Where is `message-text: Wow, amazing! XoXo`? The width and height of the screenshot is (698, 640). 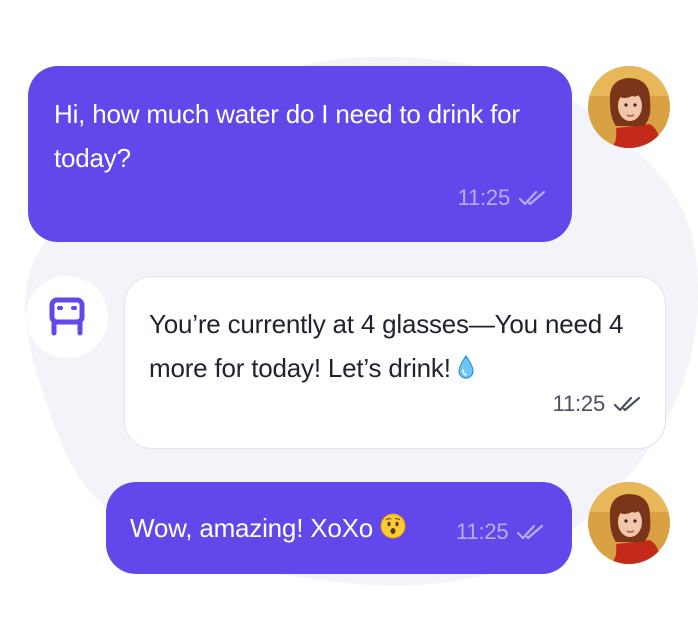 message-text: Wow, amazing! XoXo is located at coordinates (252, 528).